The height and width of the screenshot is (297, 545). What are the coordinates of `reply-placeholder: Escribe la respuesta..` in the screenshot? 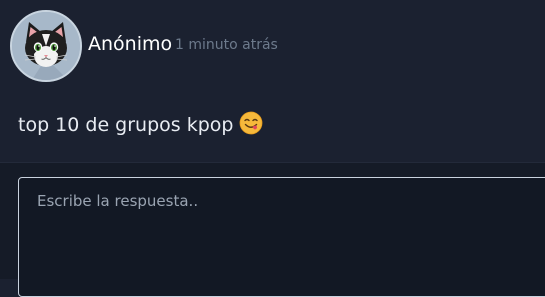 It's located at (118, 201).